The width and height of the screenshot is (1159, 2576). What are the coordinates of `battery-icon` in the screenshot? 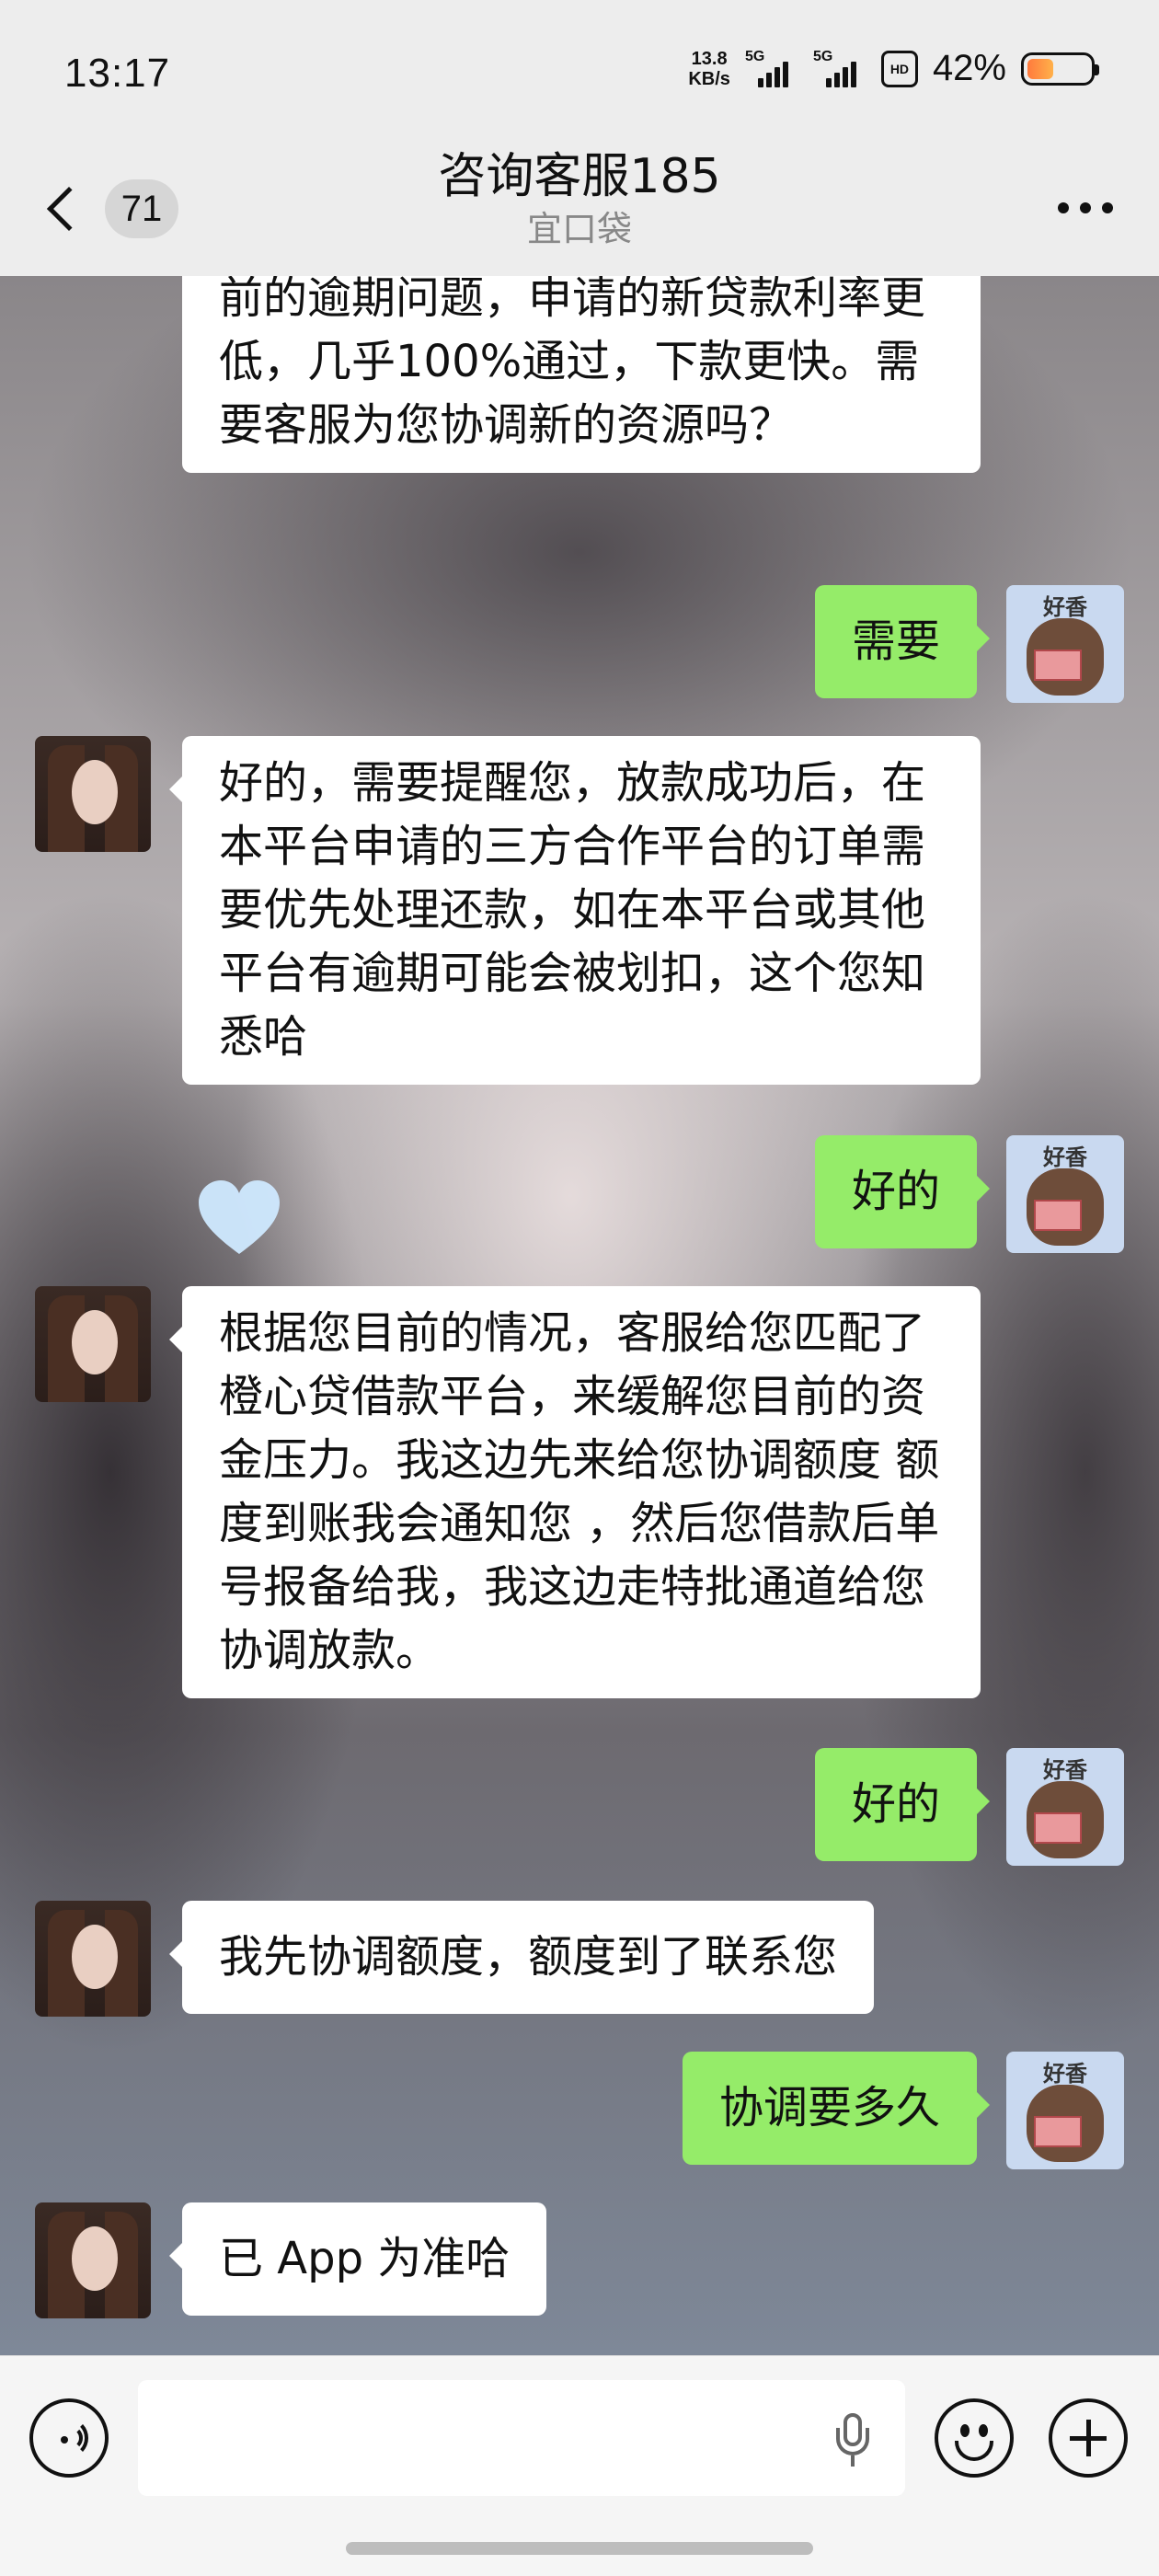 It's located at (1060, 69).